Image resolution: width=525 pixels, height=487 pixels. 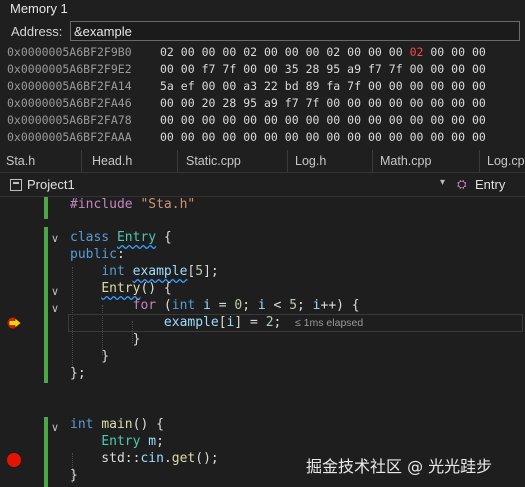 I want to click on address-bar: Address:, so click(x=262, y=32).